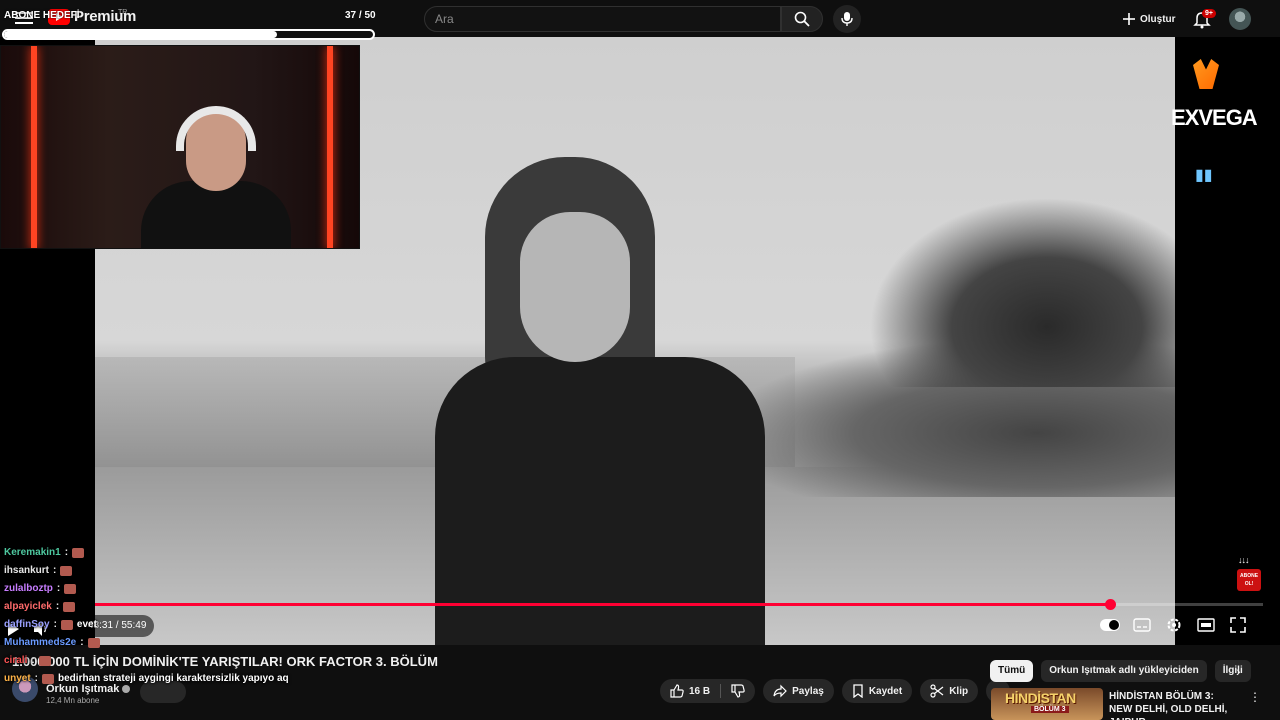  Describe the element at coordinates (150, 589) in the screenshot. I see `chat-message: zulalboztp:` at that location.